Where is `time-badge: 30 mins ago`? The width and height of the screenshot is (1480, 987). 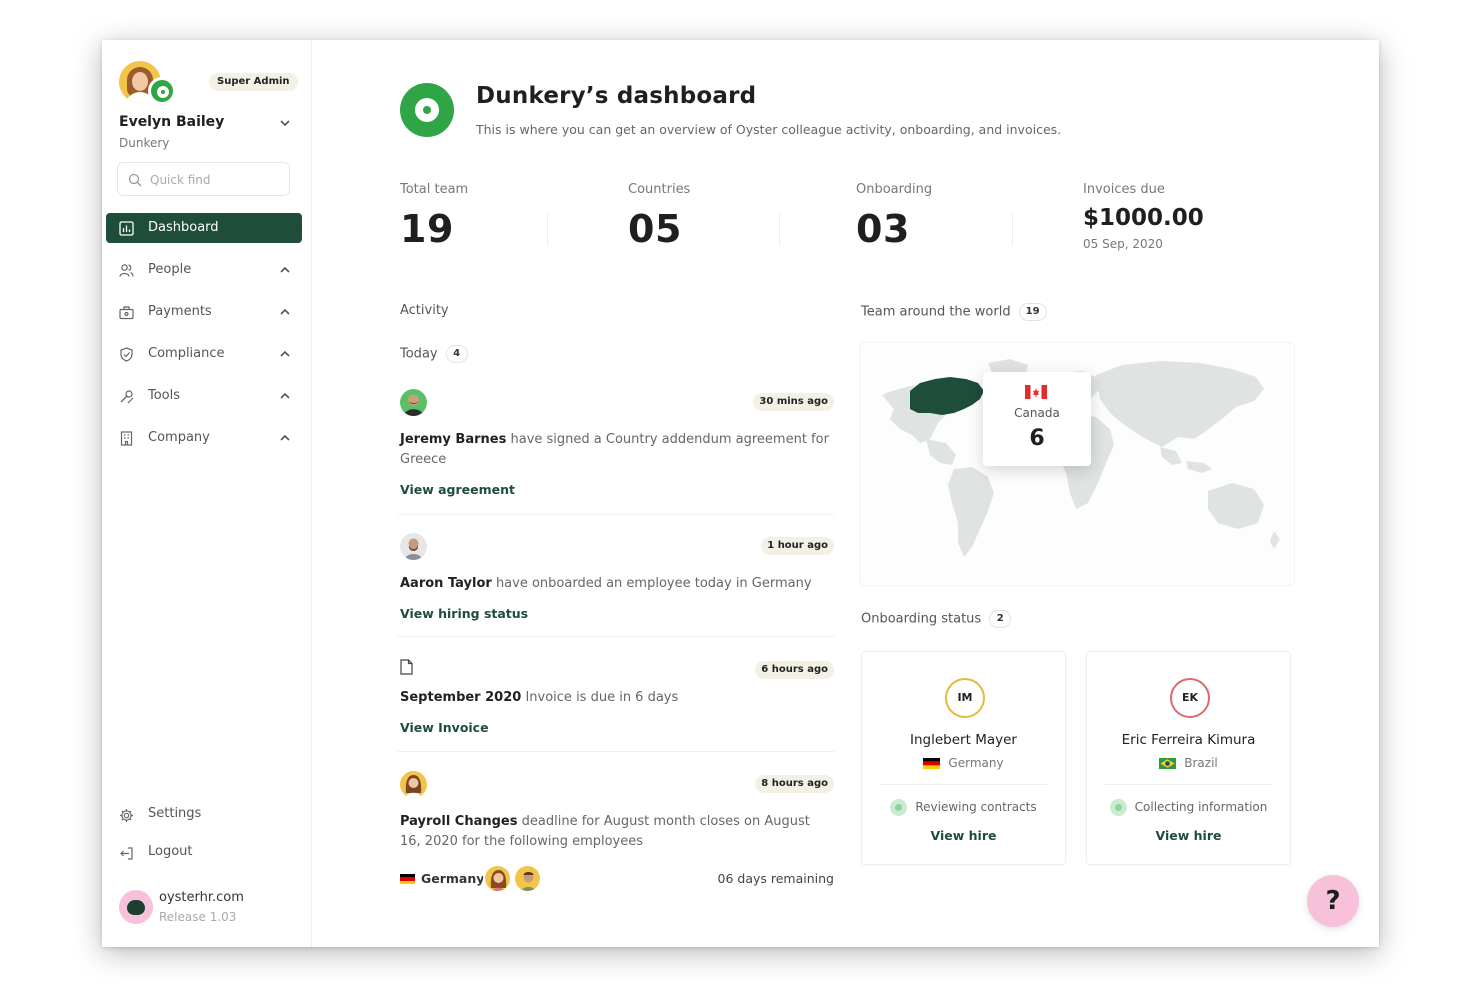 time-badge: 30 mins ago is located at coordinates (793, 402).